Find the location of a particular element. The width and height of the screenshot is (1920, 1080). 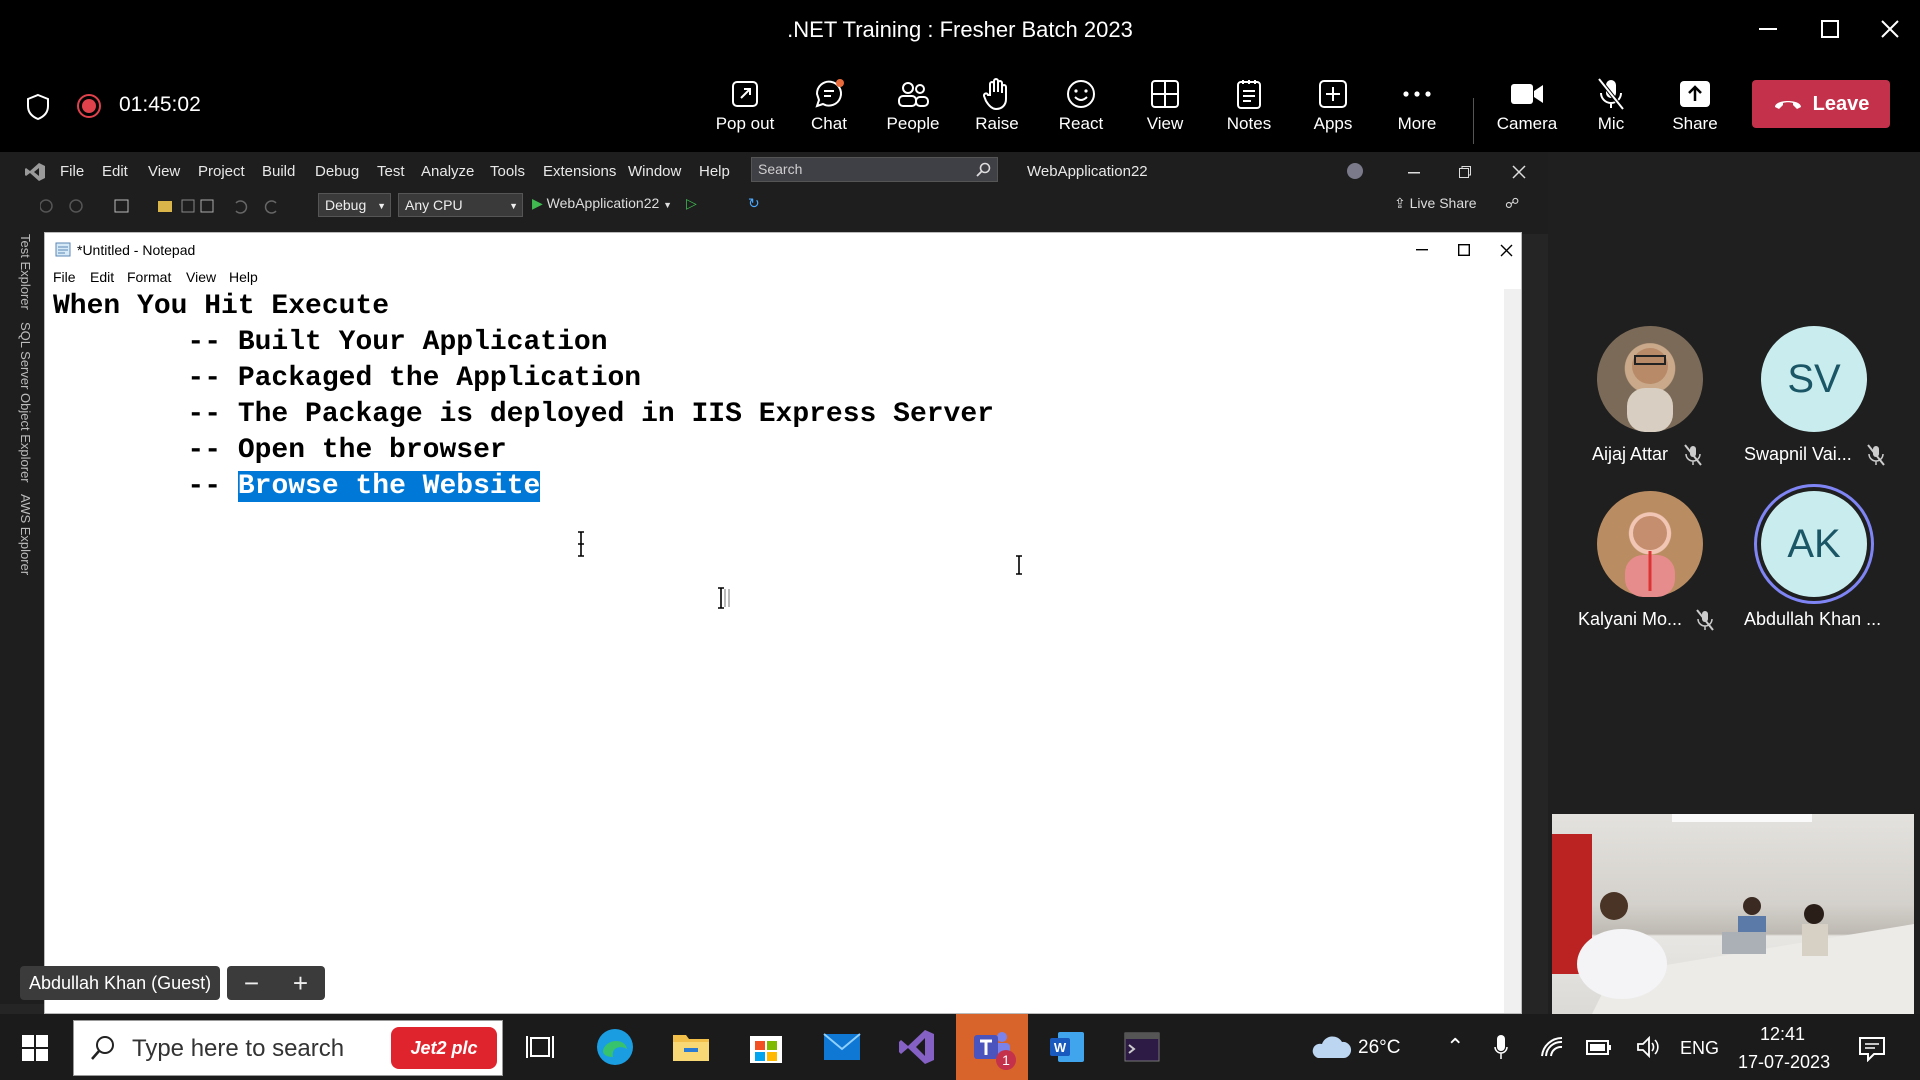

battery-icon is located at coordinates (1599, 1047).